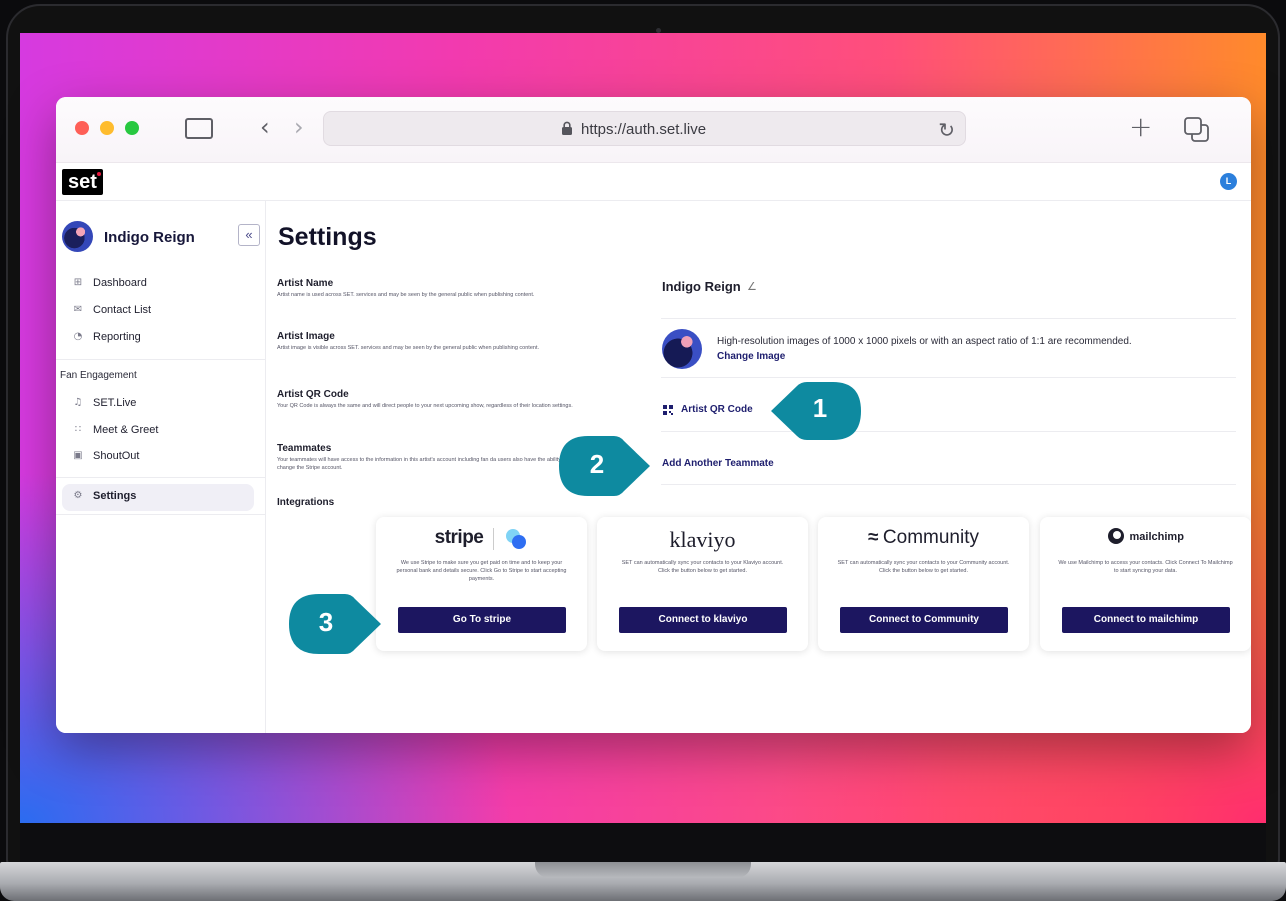 The width and height of the screenshot is (1286, 901). What do you see at coordinates (149, 237) in the screenshot?
I see `artist-name: Indigo Reign` at bounding box center [149, 237].